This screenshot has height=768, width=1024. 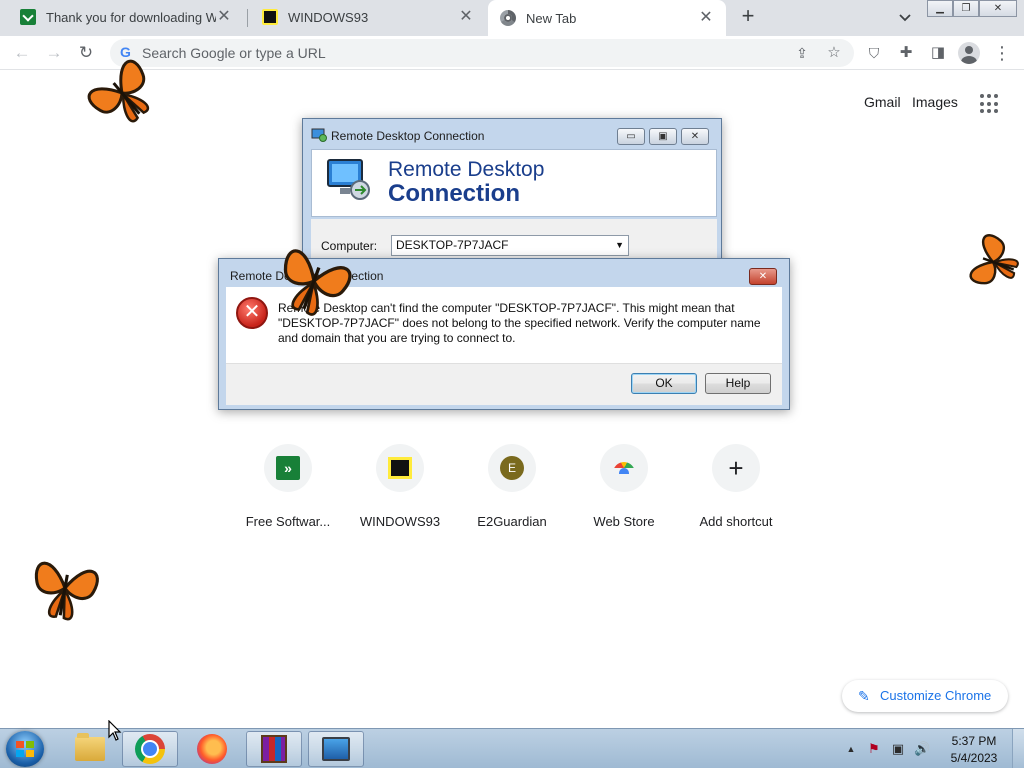 I want to click on new-tab-button: +, so click(x=748, y=17).